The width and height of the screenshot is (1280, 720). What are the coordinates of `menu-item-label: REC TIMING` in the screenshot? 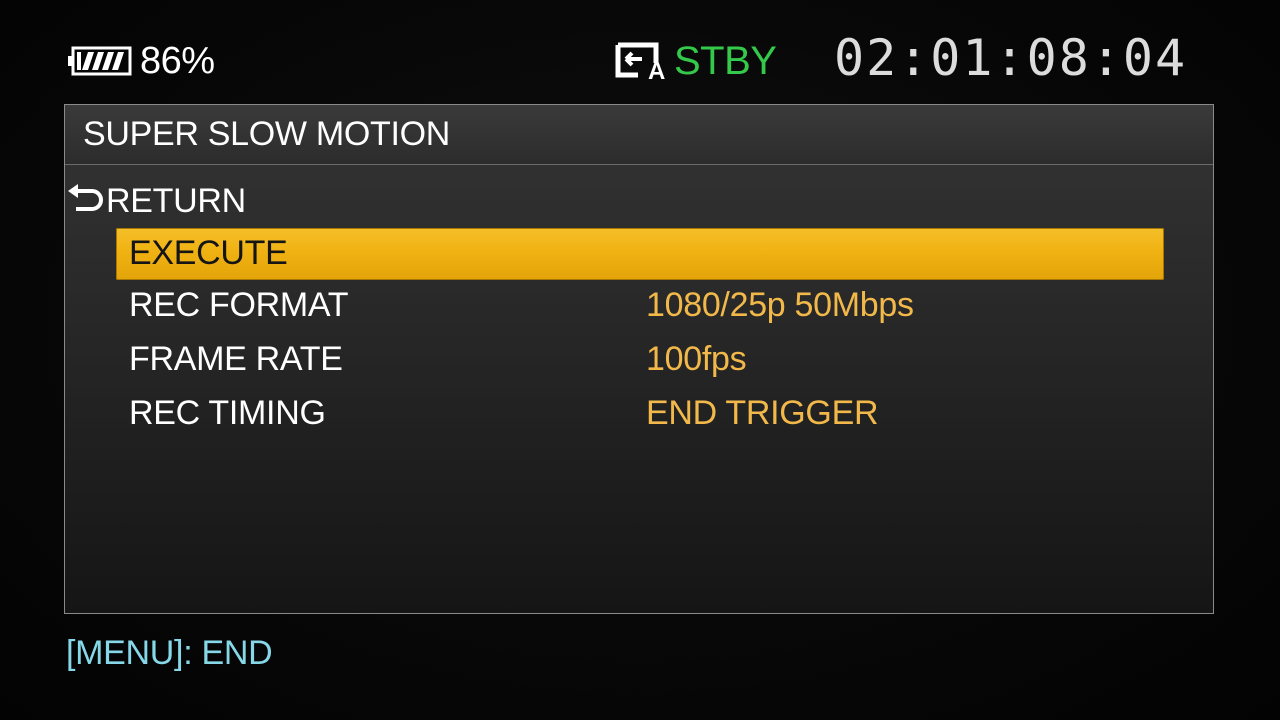 It's located at (227, 413).